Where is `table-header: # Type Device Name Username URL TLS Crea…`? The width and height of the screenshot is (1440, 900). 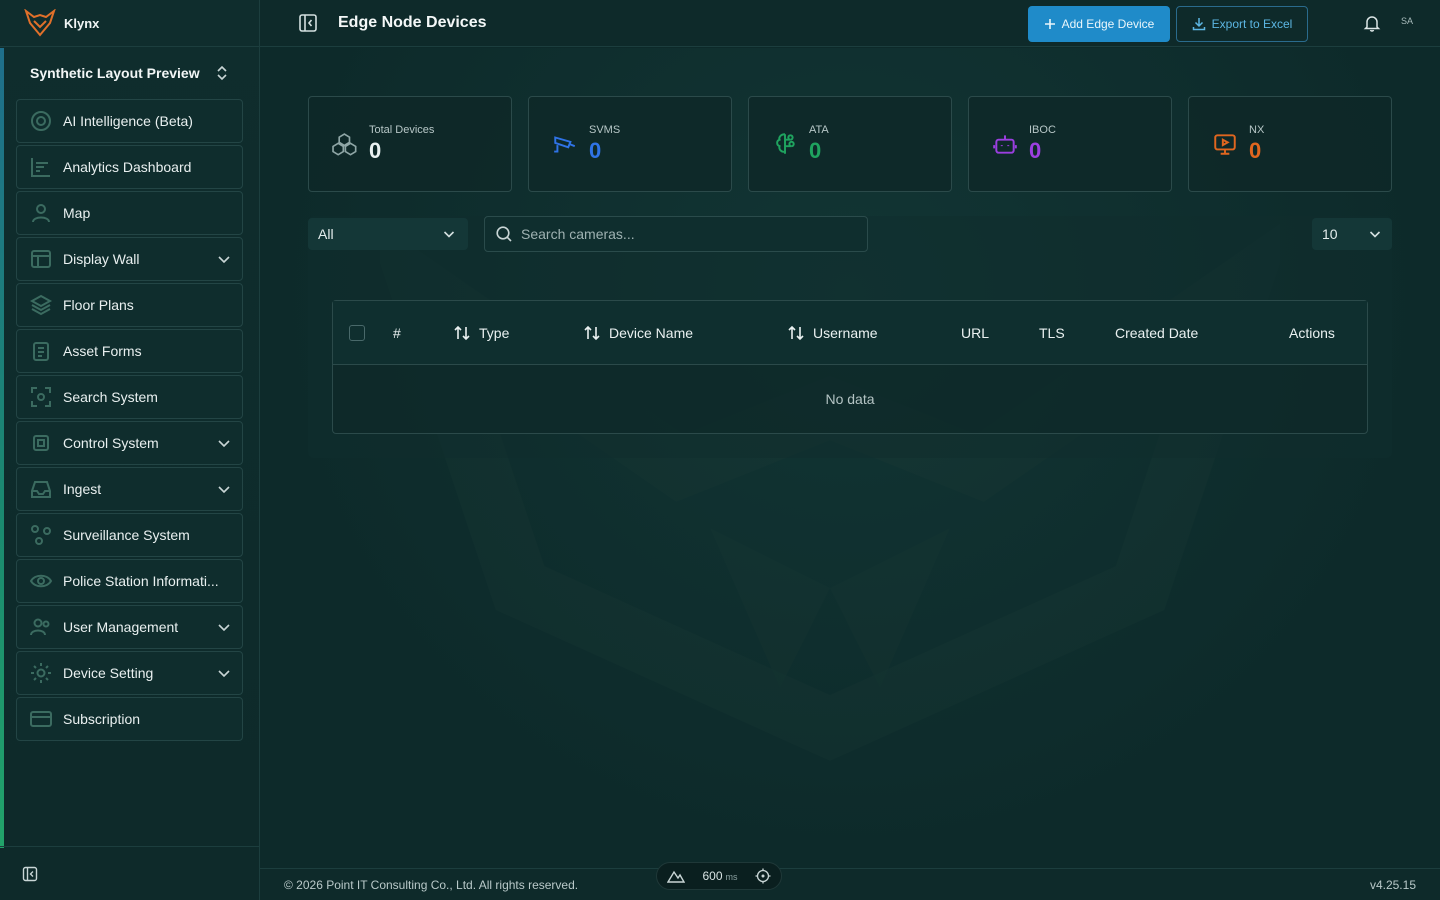
table-header: # Type Device Name Username URL TLS Crea… is located at coordinates (850, 333).